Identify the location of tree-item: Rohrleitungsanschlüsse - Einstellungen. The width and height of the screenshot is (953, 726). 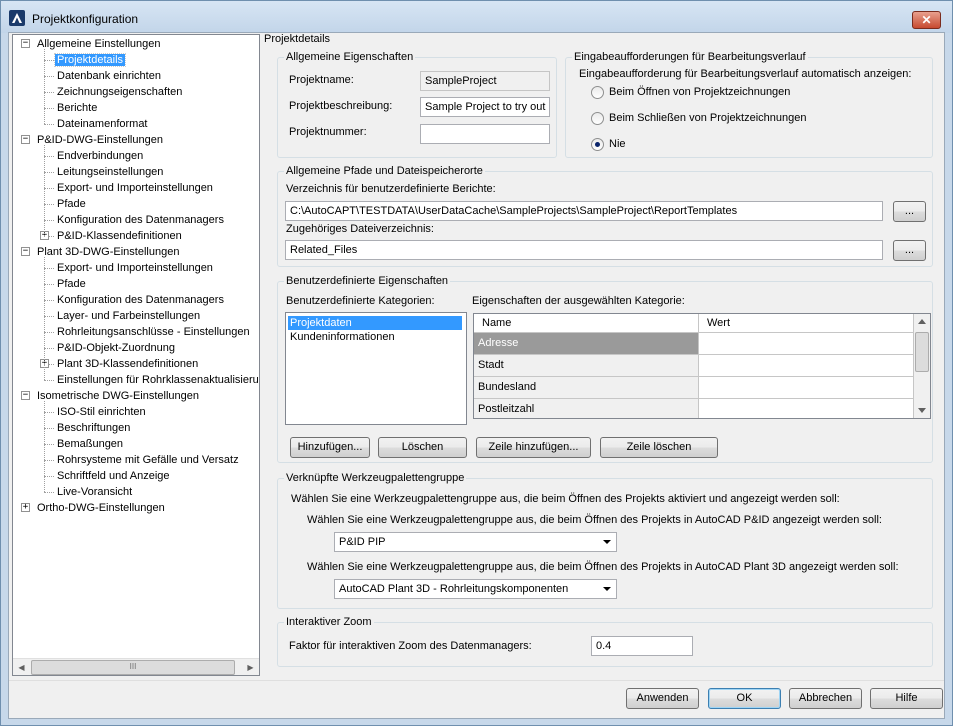
(153, 332).